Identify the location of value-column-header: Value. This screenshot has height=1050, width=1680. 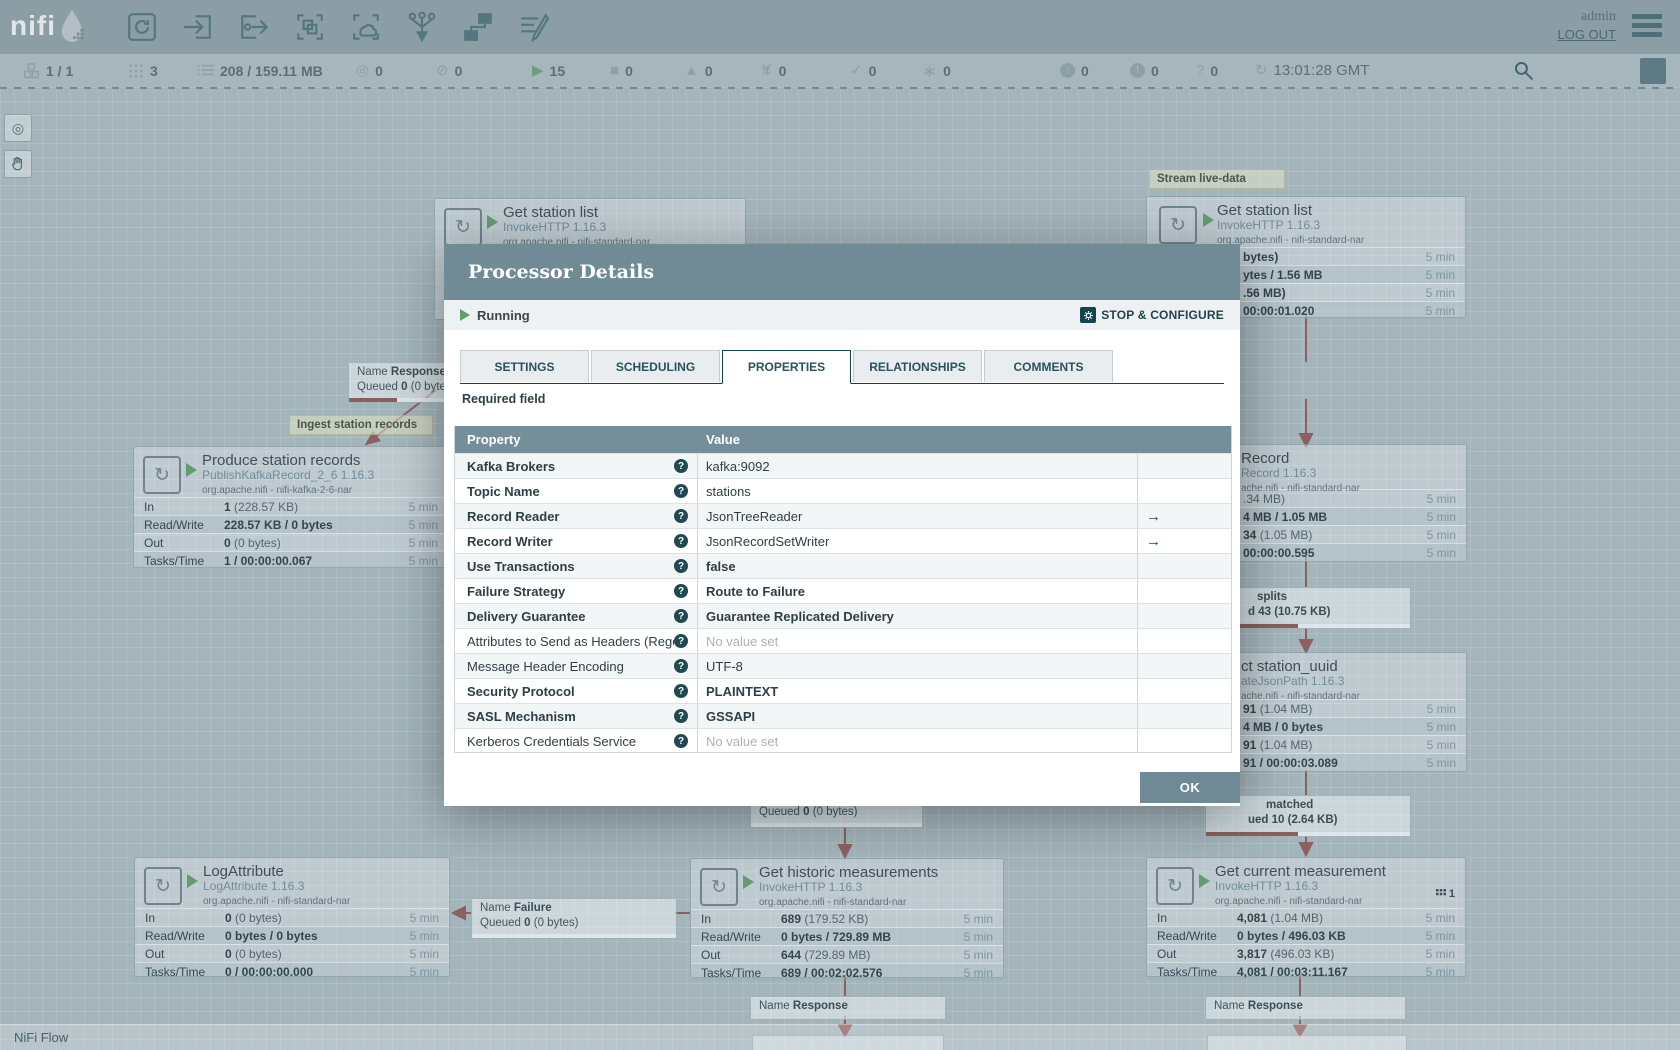
(723, 439).